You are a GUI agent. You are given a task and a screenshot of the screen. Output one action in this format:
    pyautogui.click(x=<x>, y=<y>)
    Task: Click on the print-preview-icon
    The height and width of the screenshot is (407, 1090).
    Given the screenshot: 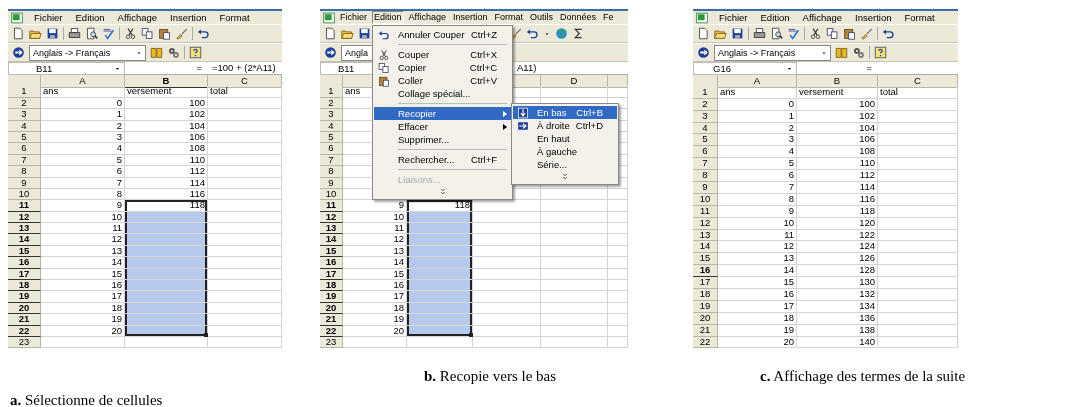 What is the action you would take?
    pyautogui.click(x=776, y=33)
    